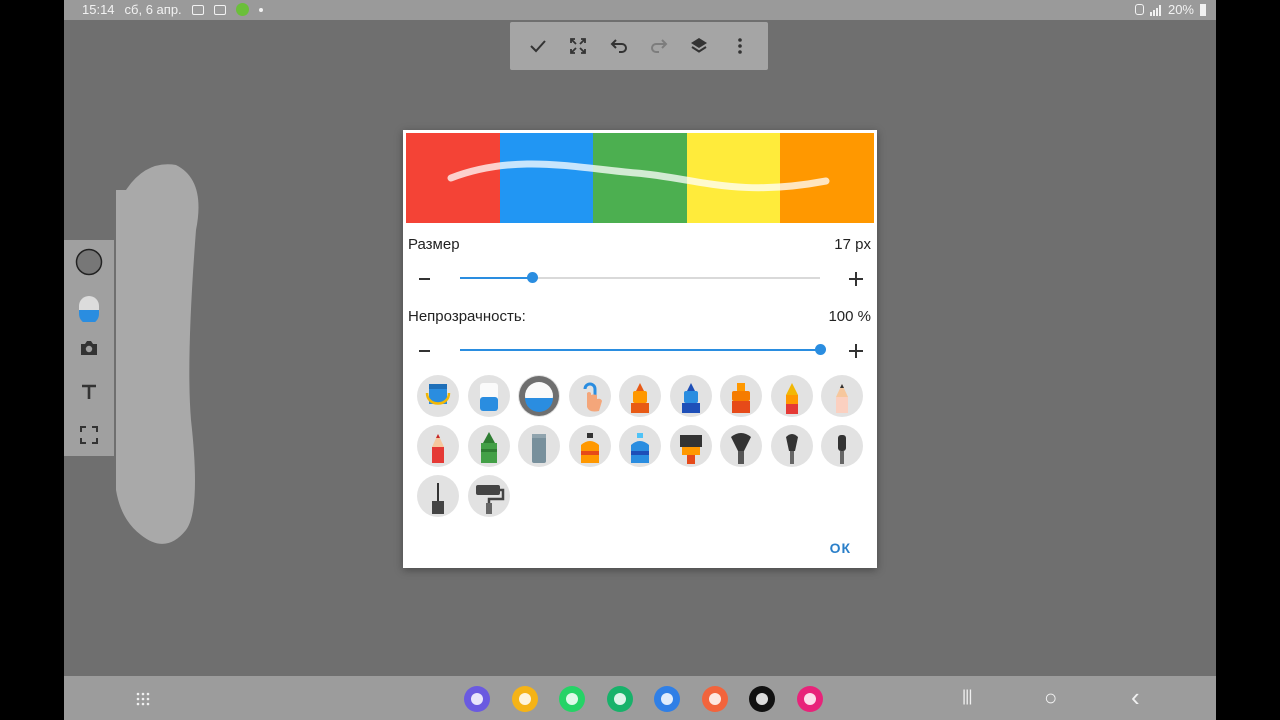 Image resolution: width=1280 pixels, height=720 pixels. I want to click on size-increase-button, so click(856, 279).